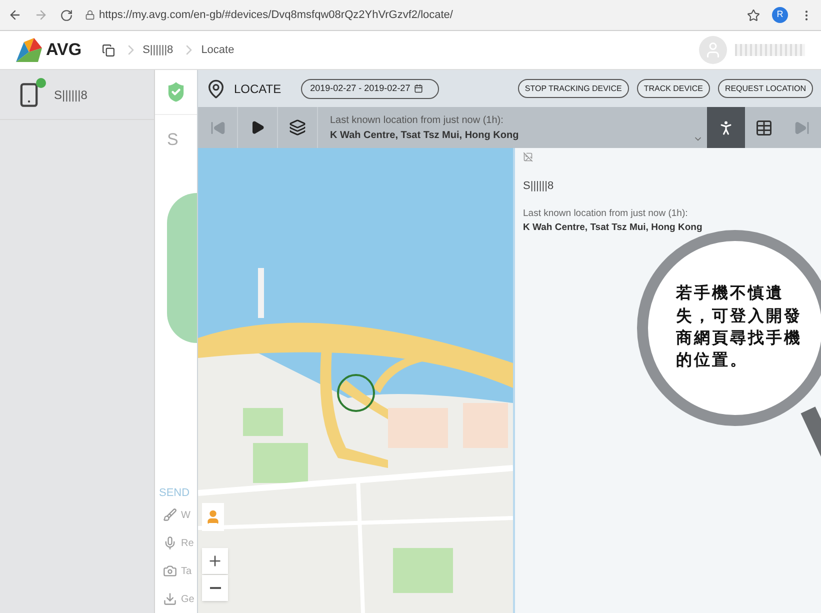  I want to click on zoom-out-button, so click(215, 588).